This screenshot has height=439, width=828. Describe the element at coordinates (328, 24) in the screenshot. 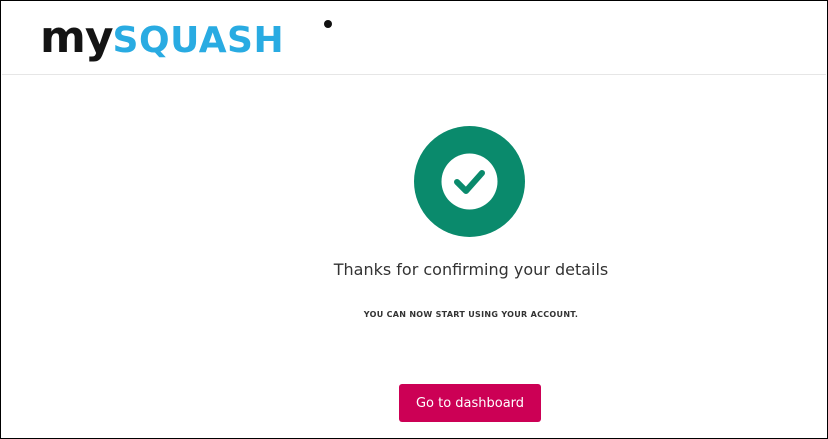

I see `logo-dot-icon` at that location.